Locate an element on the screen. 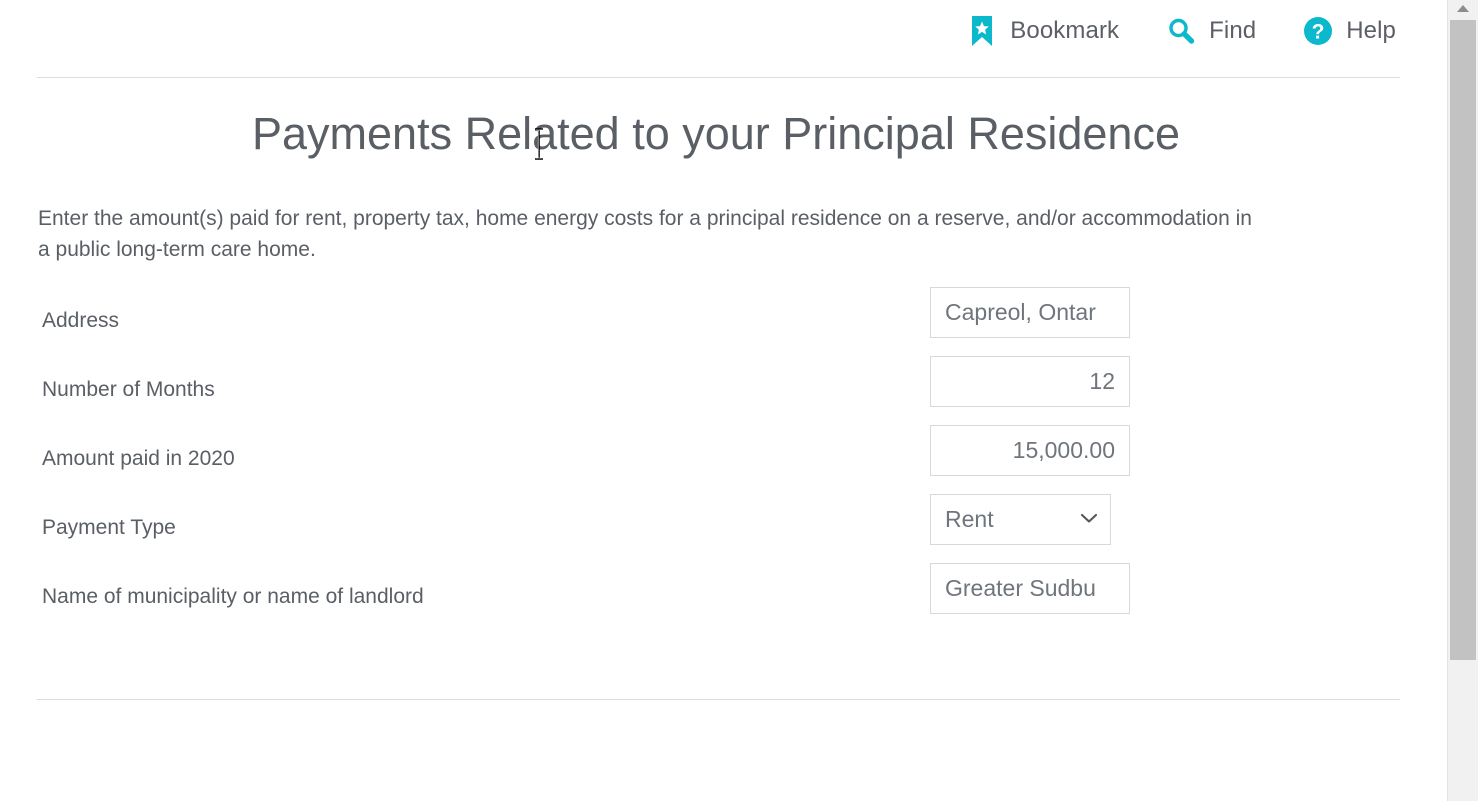  search-icon is located at coordinates (1181, 31).